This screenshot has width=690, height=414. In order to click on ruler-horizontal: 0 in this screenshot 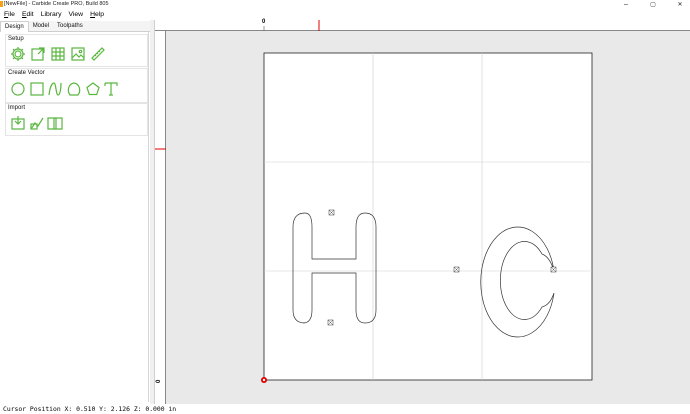, I will do `click(422, 25)`.